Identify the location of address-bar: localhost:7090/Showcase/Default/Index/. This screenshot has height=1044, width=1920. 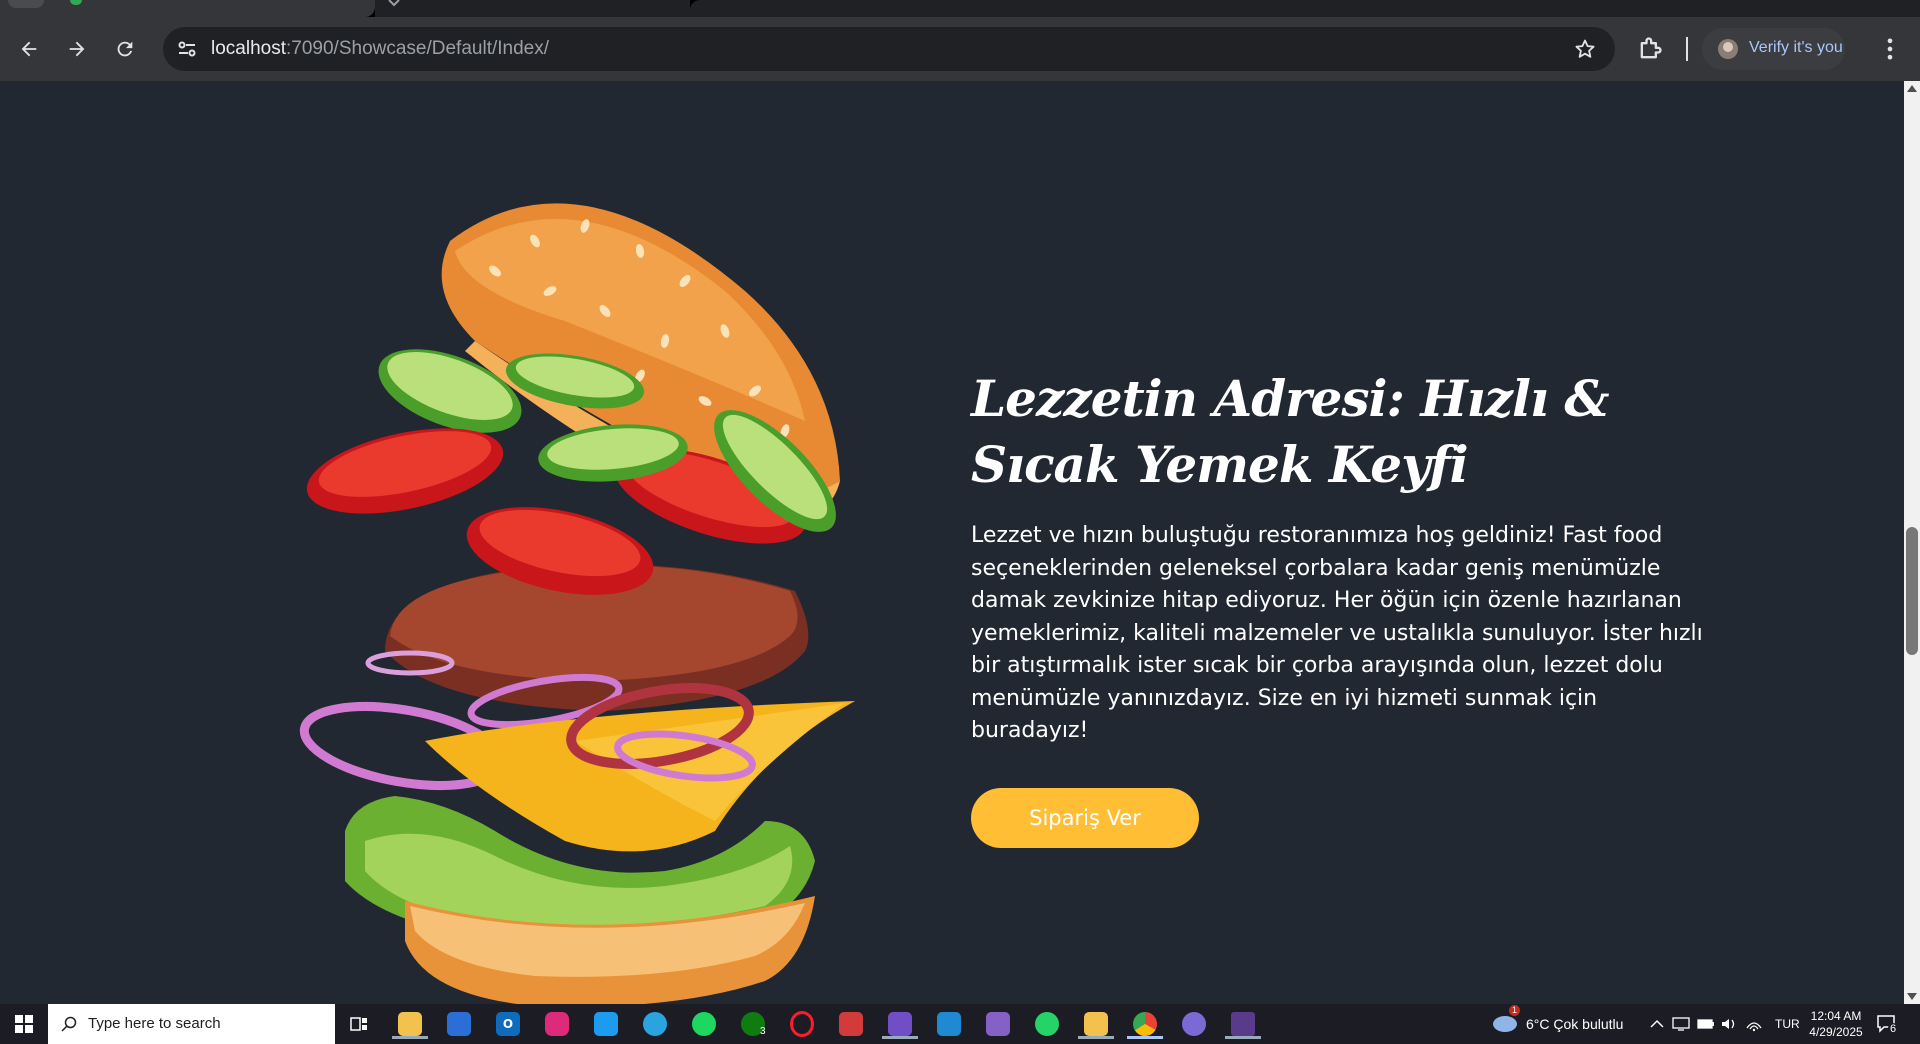
(889, 49).